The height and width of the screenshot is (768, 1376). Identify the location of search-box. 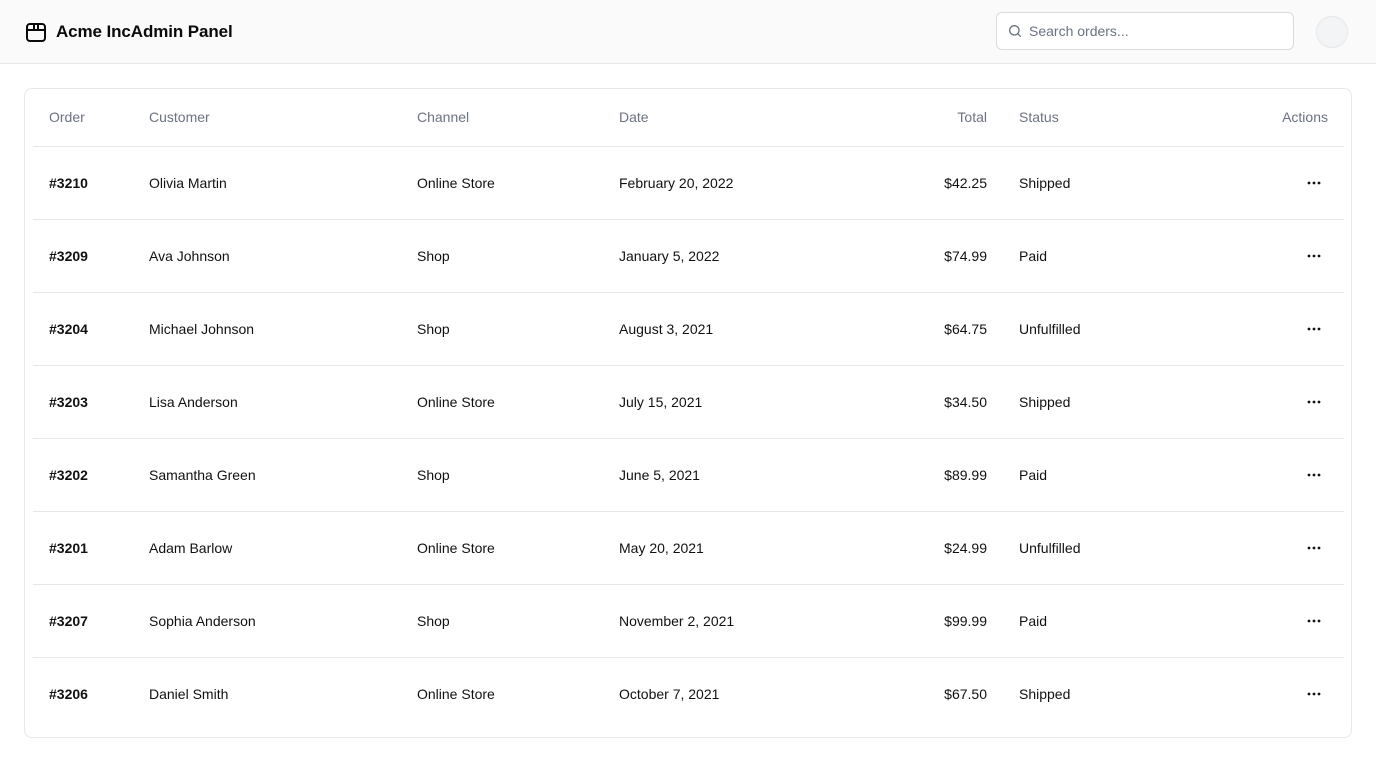
(1145, 31).